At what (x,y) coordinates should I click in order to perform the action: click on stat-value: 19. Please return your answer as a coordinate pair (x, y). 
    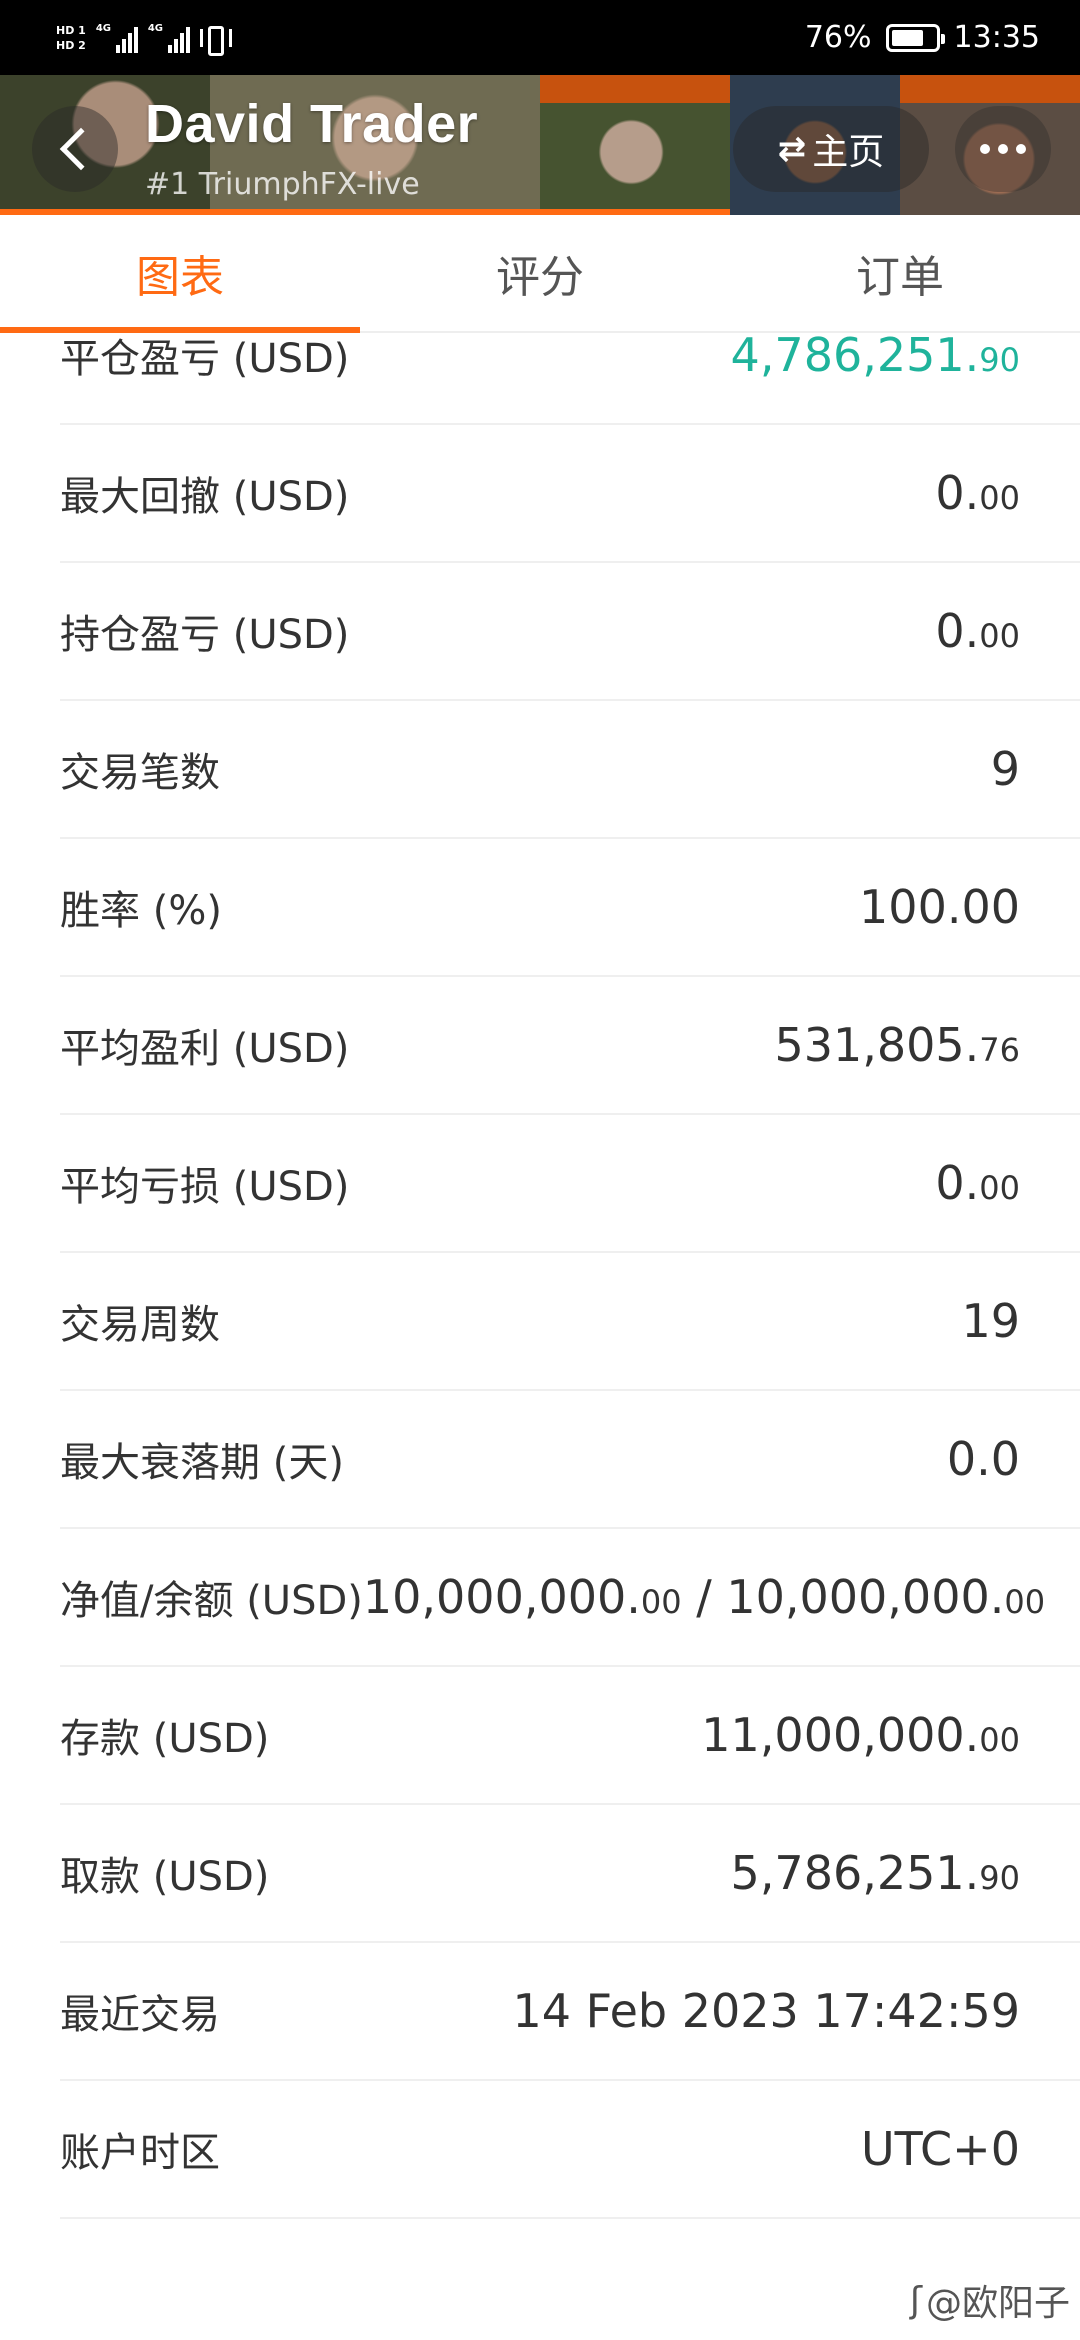
    Looking at the image, I should click on (990, 1321).